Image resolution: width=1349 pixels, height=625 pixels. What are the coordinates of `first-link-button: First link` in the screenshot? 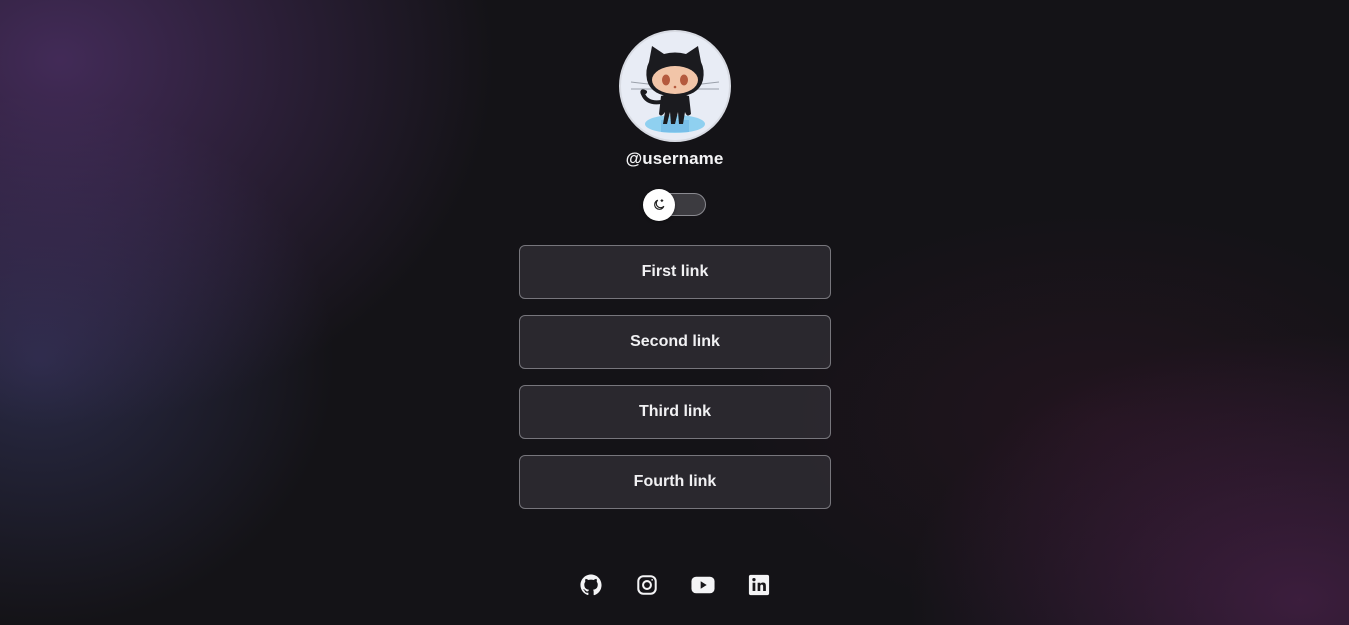 It's located at (675, 272).